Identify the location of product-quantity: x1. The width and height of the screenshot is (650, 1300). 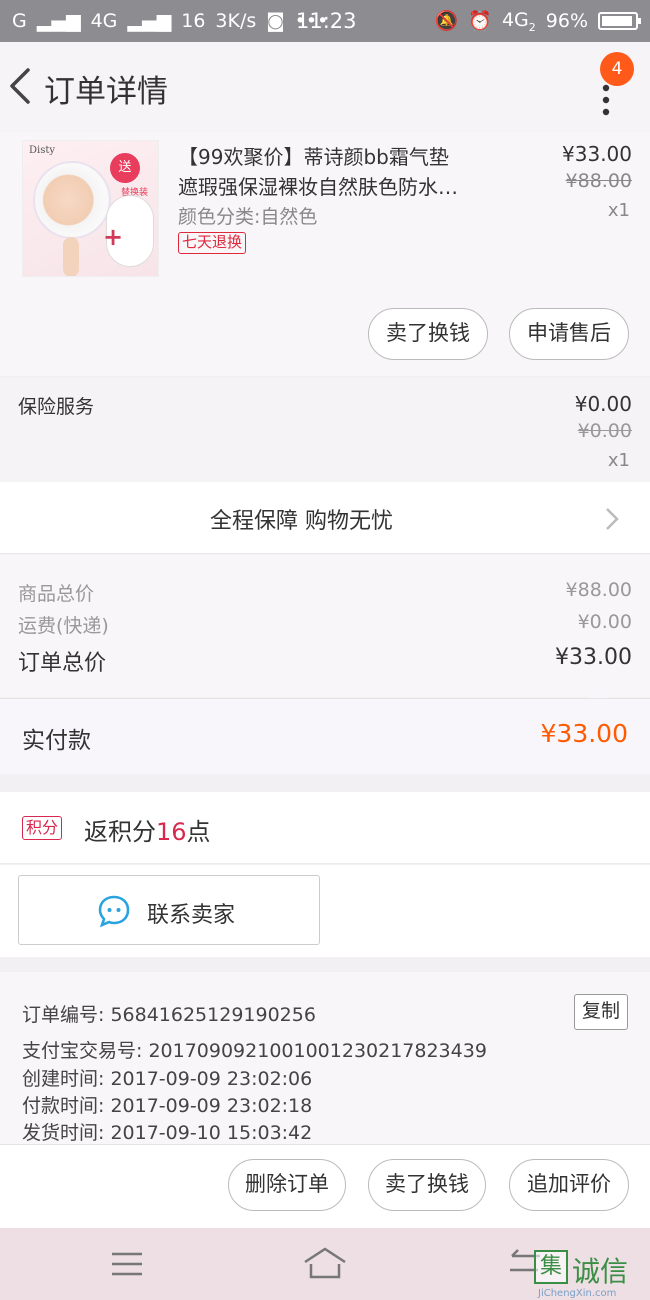
(618, 210).